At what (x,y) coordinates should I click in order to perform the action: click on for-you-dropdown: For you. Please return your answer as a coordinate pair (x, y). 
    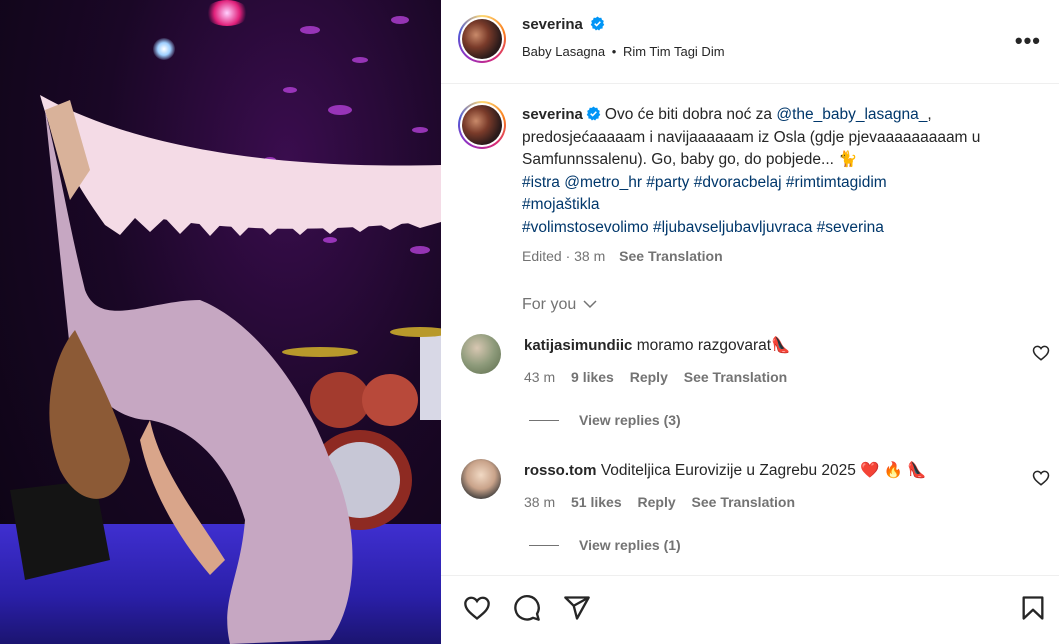
    Looking at the image, I should click on (559, 305).